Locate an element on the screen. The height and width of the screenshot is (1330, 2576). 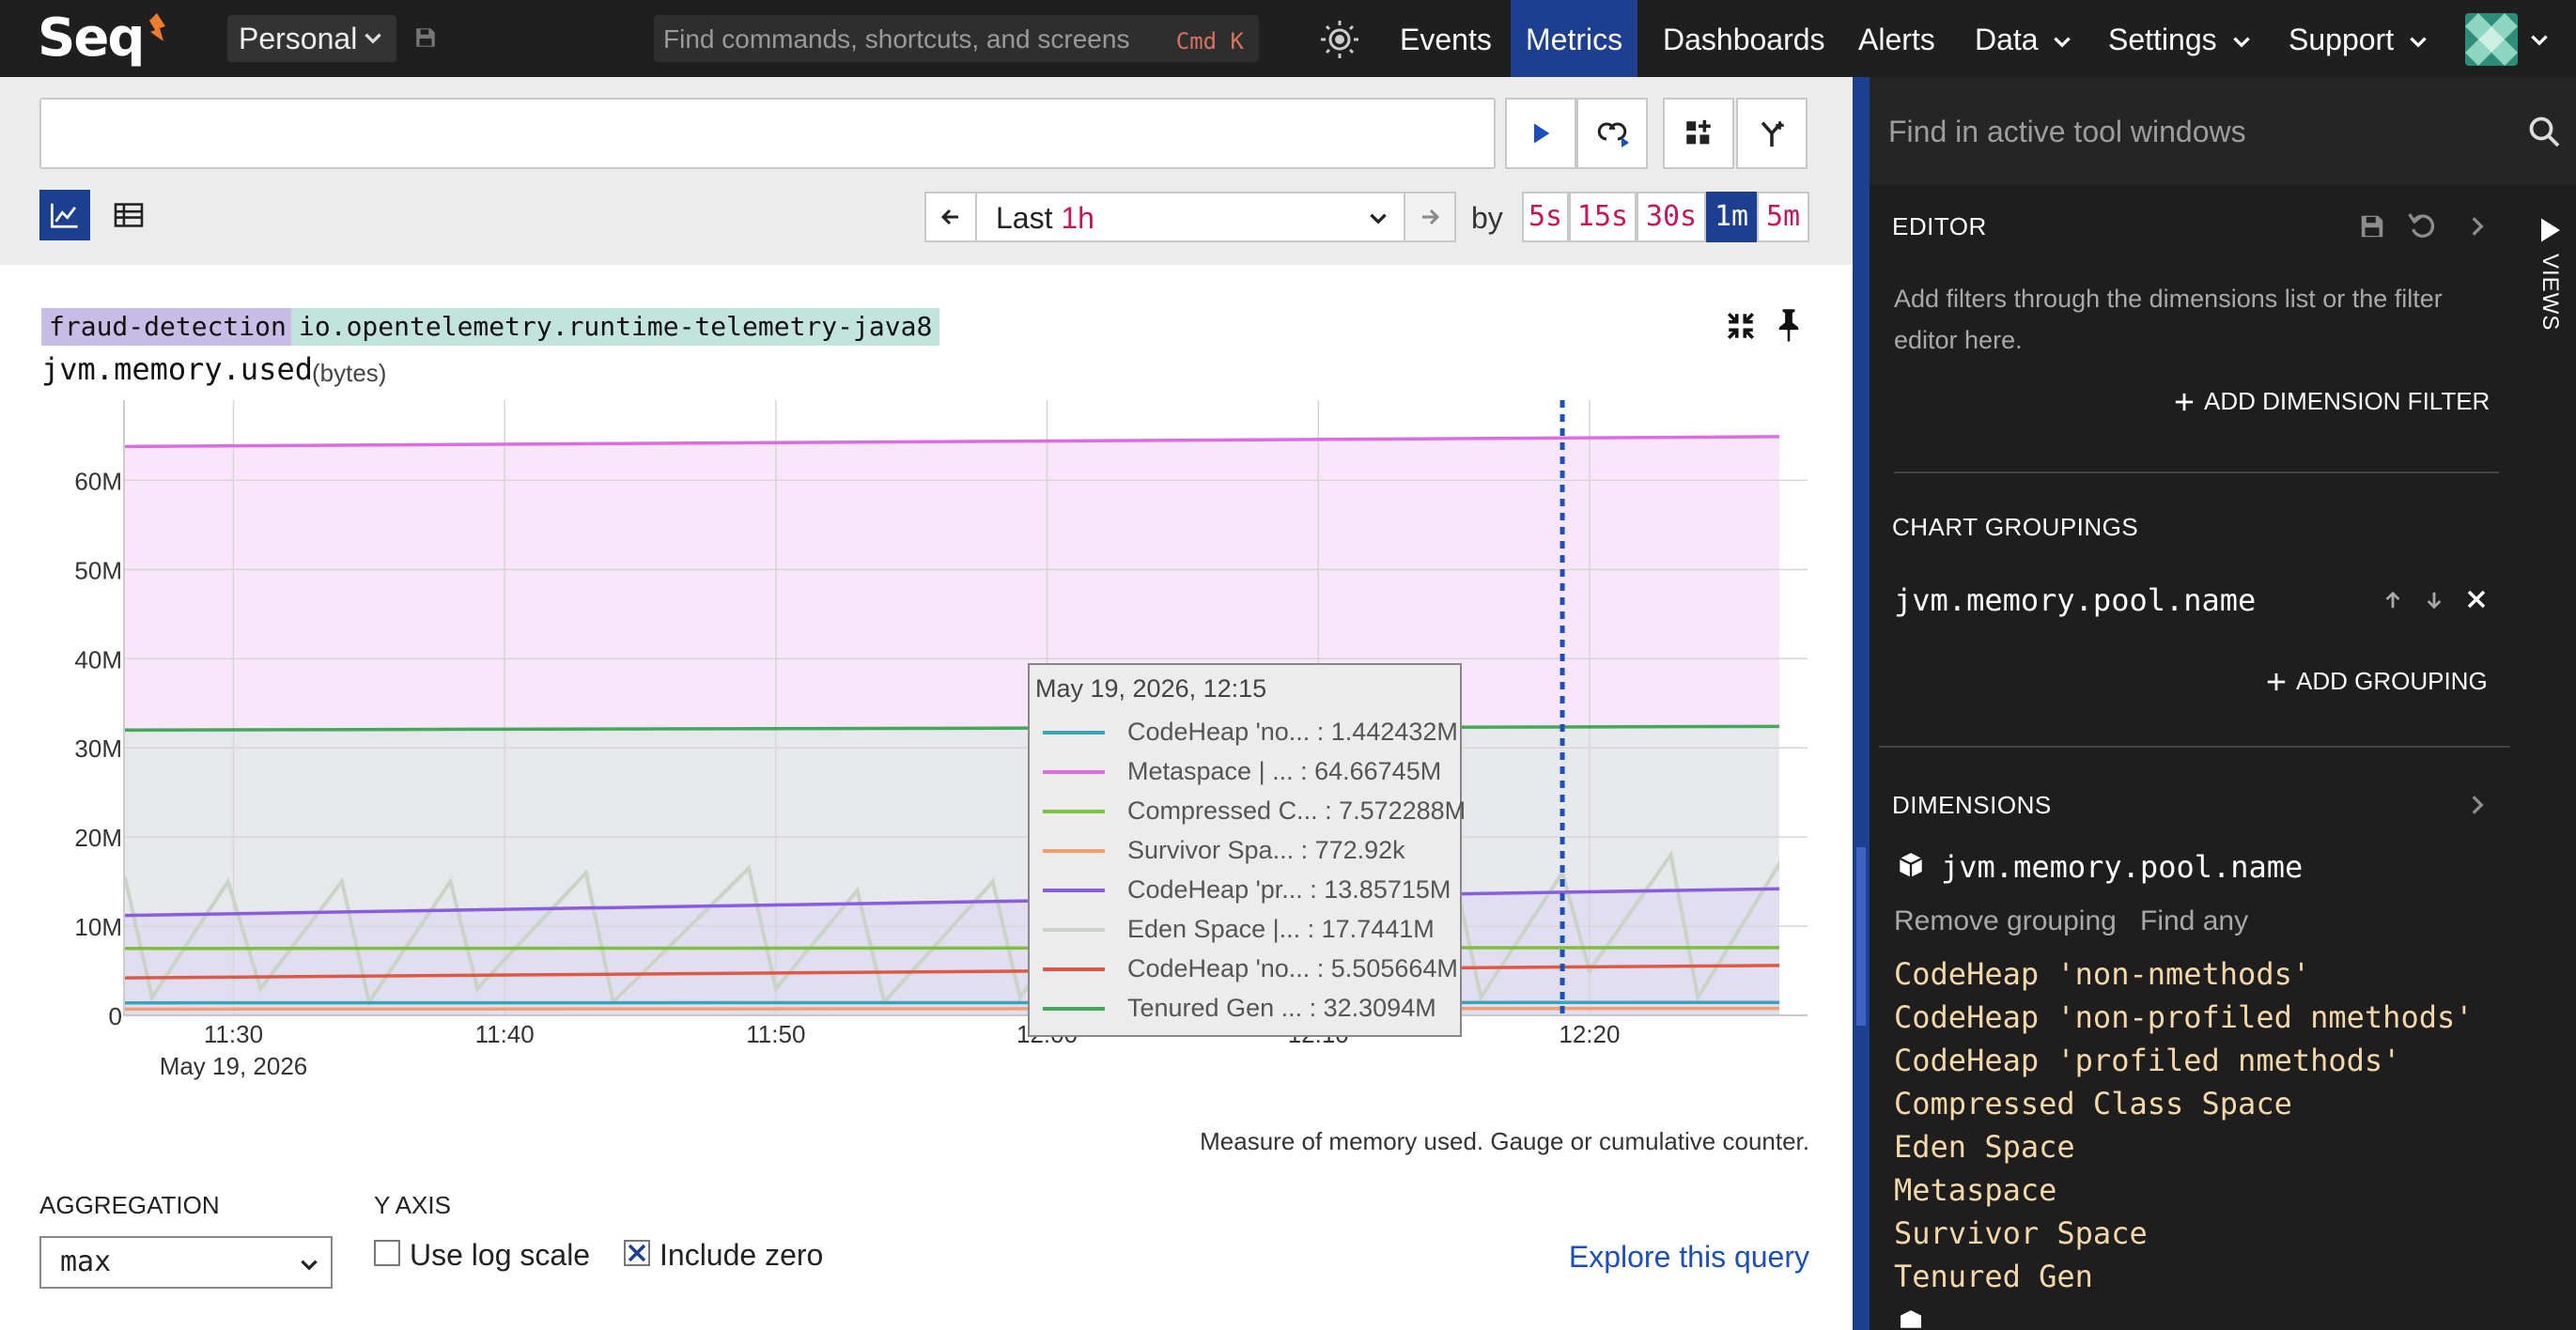
views-strip is located at coordinates (2548, 758).